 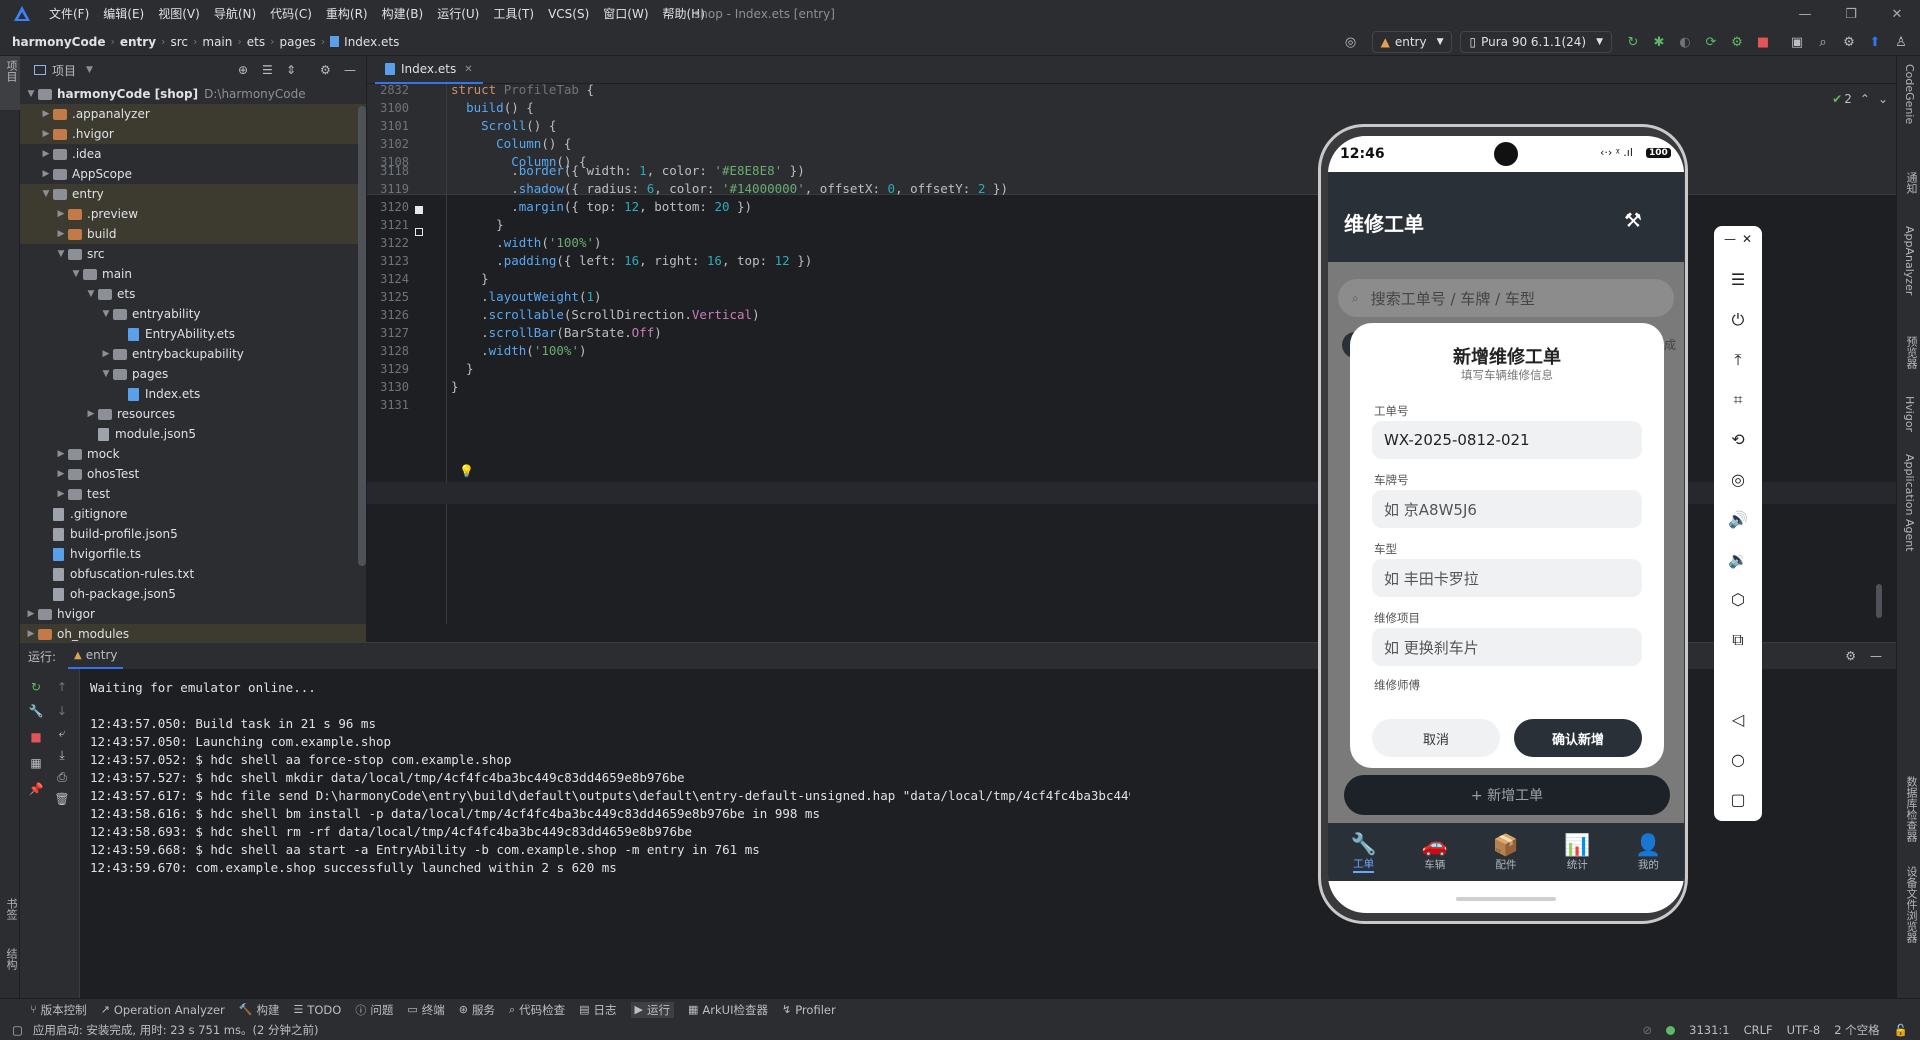 What do you see at coordinates (62, 799) in the screenshot?
I see `trash-icon: 🗑` at bounding box center [62, 799].